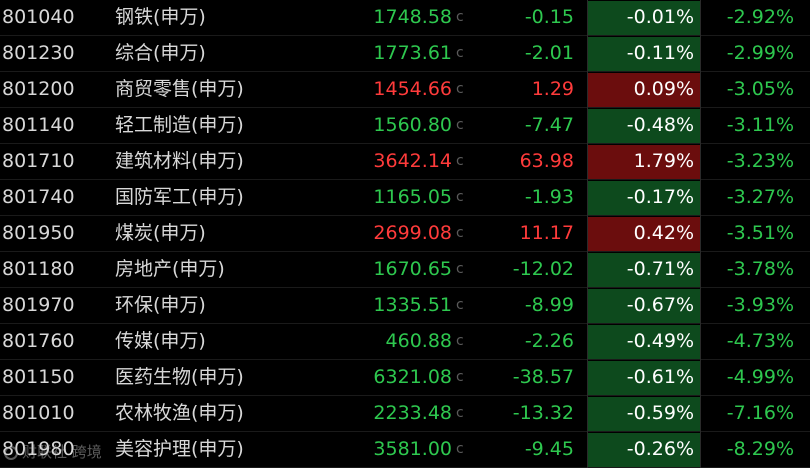 The image size is (810, 468). I want to click on period-change-percent: -8.29%, so click(760, 449).